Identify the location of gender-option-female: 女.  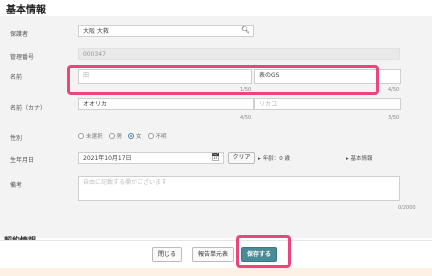
(135, 136).